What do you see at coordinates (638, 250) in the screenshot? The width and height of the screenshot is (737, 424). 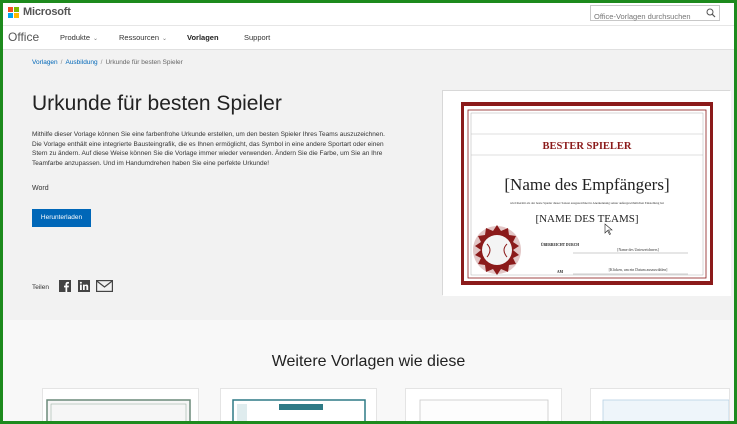 I see `presented-by-value: [Name des Unterzeichners]` at bounding box center [638, 250].